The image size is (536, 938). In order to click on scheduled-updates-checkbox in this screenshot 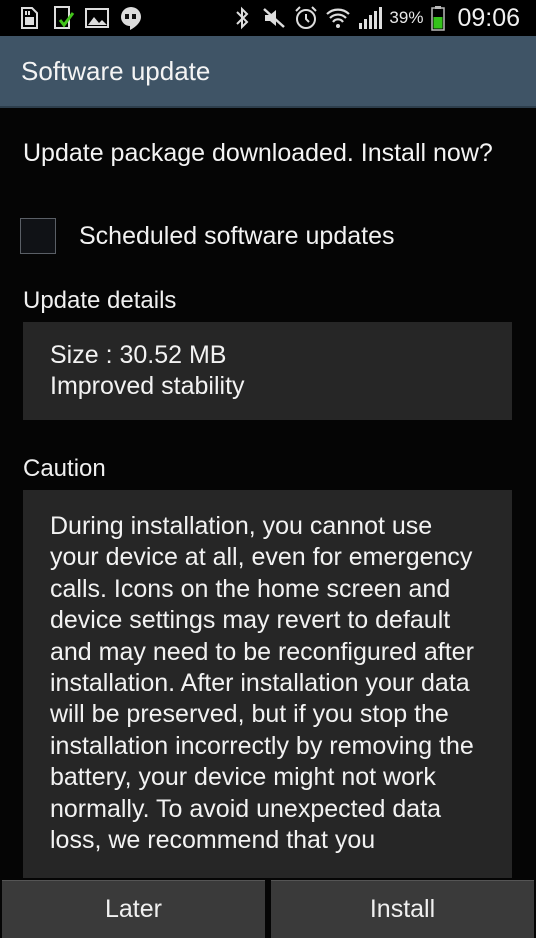, I will do `click(38, 236)`.